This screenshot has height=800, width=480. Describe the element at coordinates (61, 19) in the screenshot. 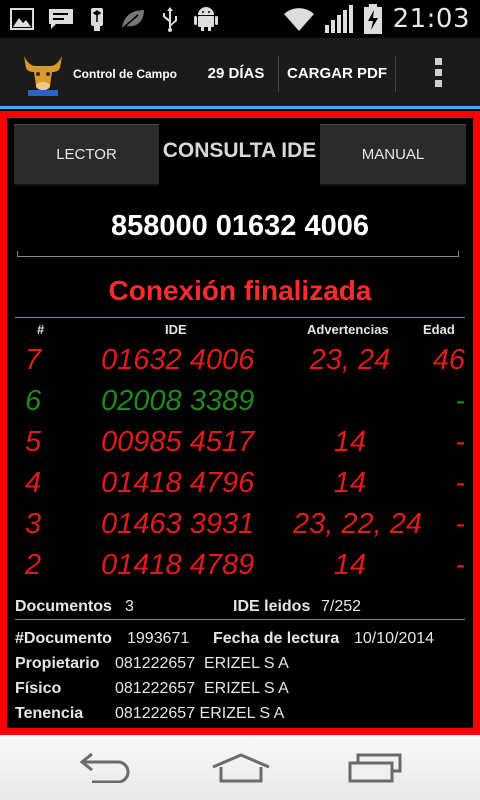

I see `message-icon` at that location.